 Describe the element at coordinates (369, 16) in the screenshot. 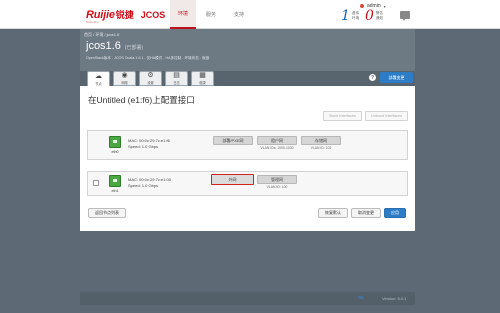

I see `stat-notifications-value: 0` at that location.